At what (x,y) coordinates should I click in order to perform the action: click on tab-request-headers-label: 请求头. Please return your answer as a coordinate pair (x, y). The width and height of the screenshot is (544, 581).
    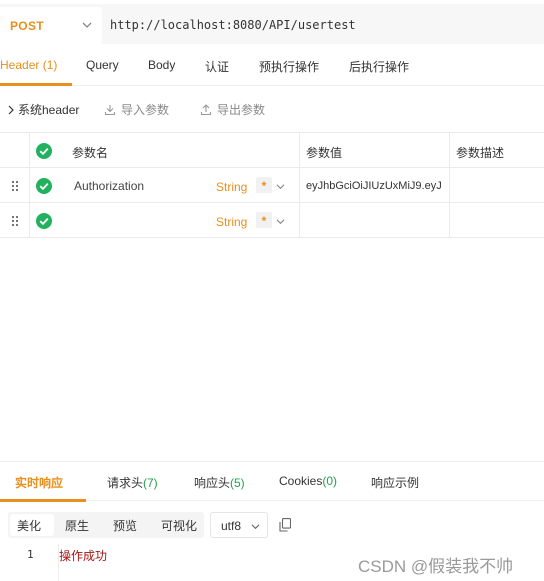
    Looking at the image, I should click on (125, 483).